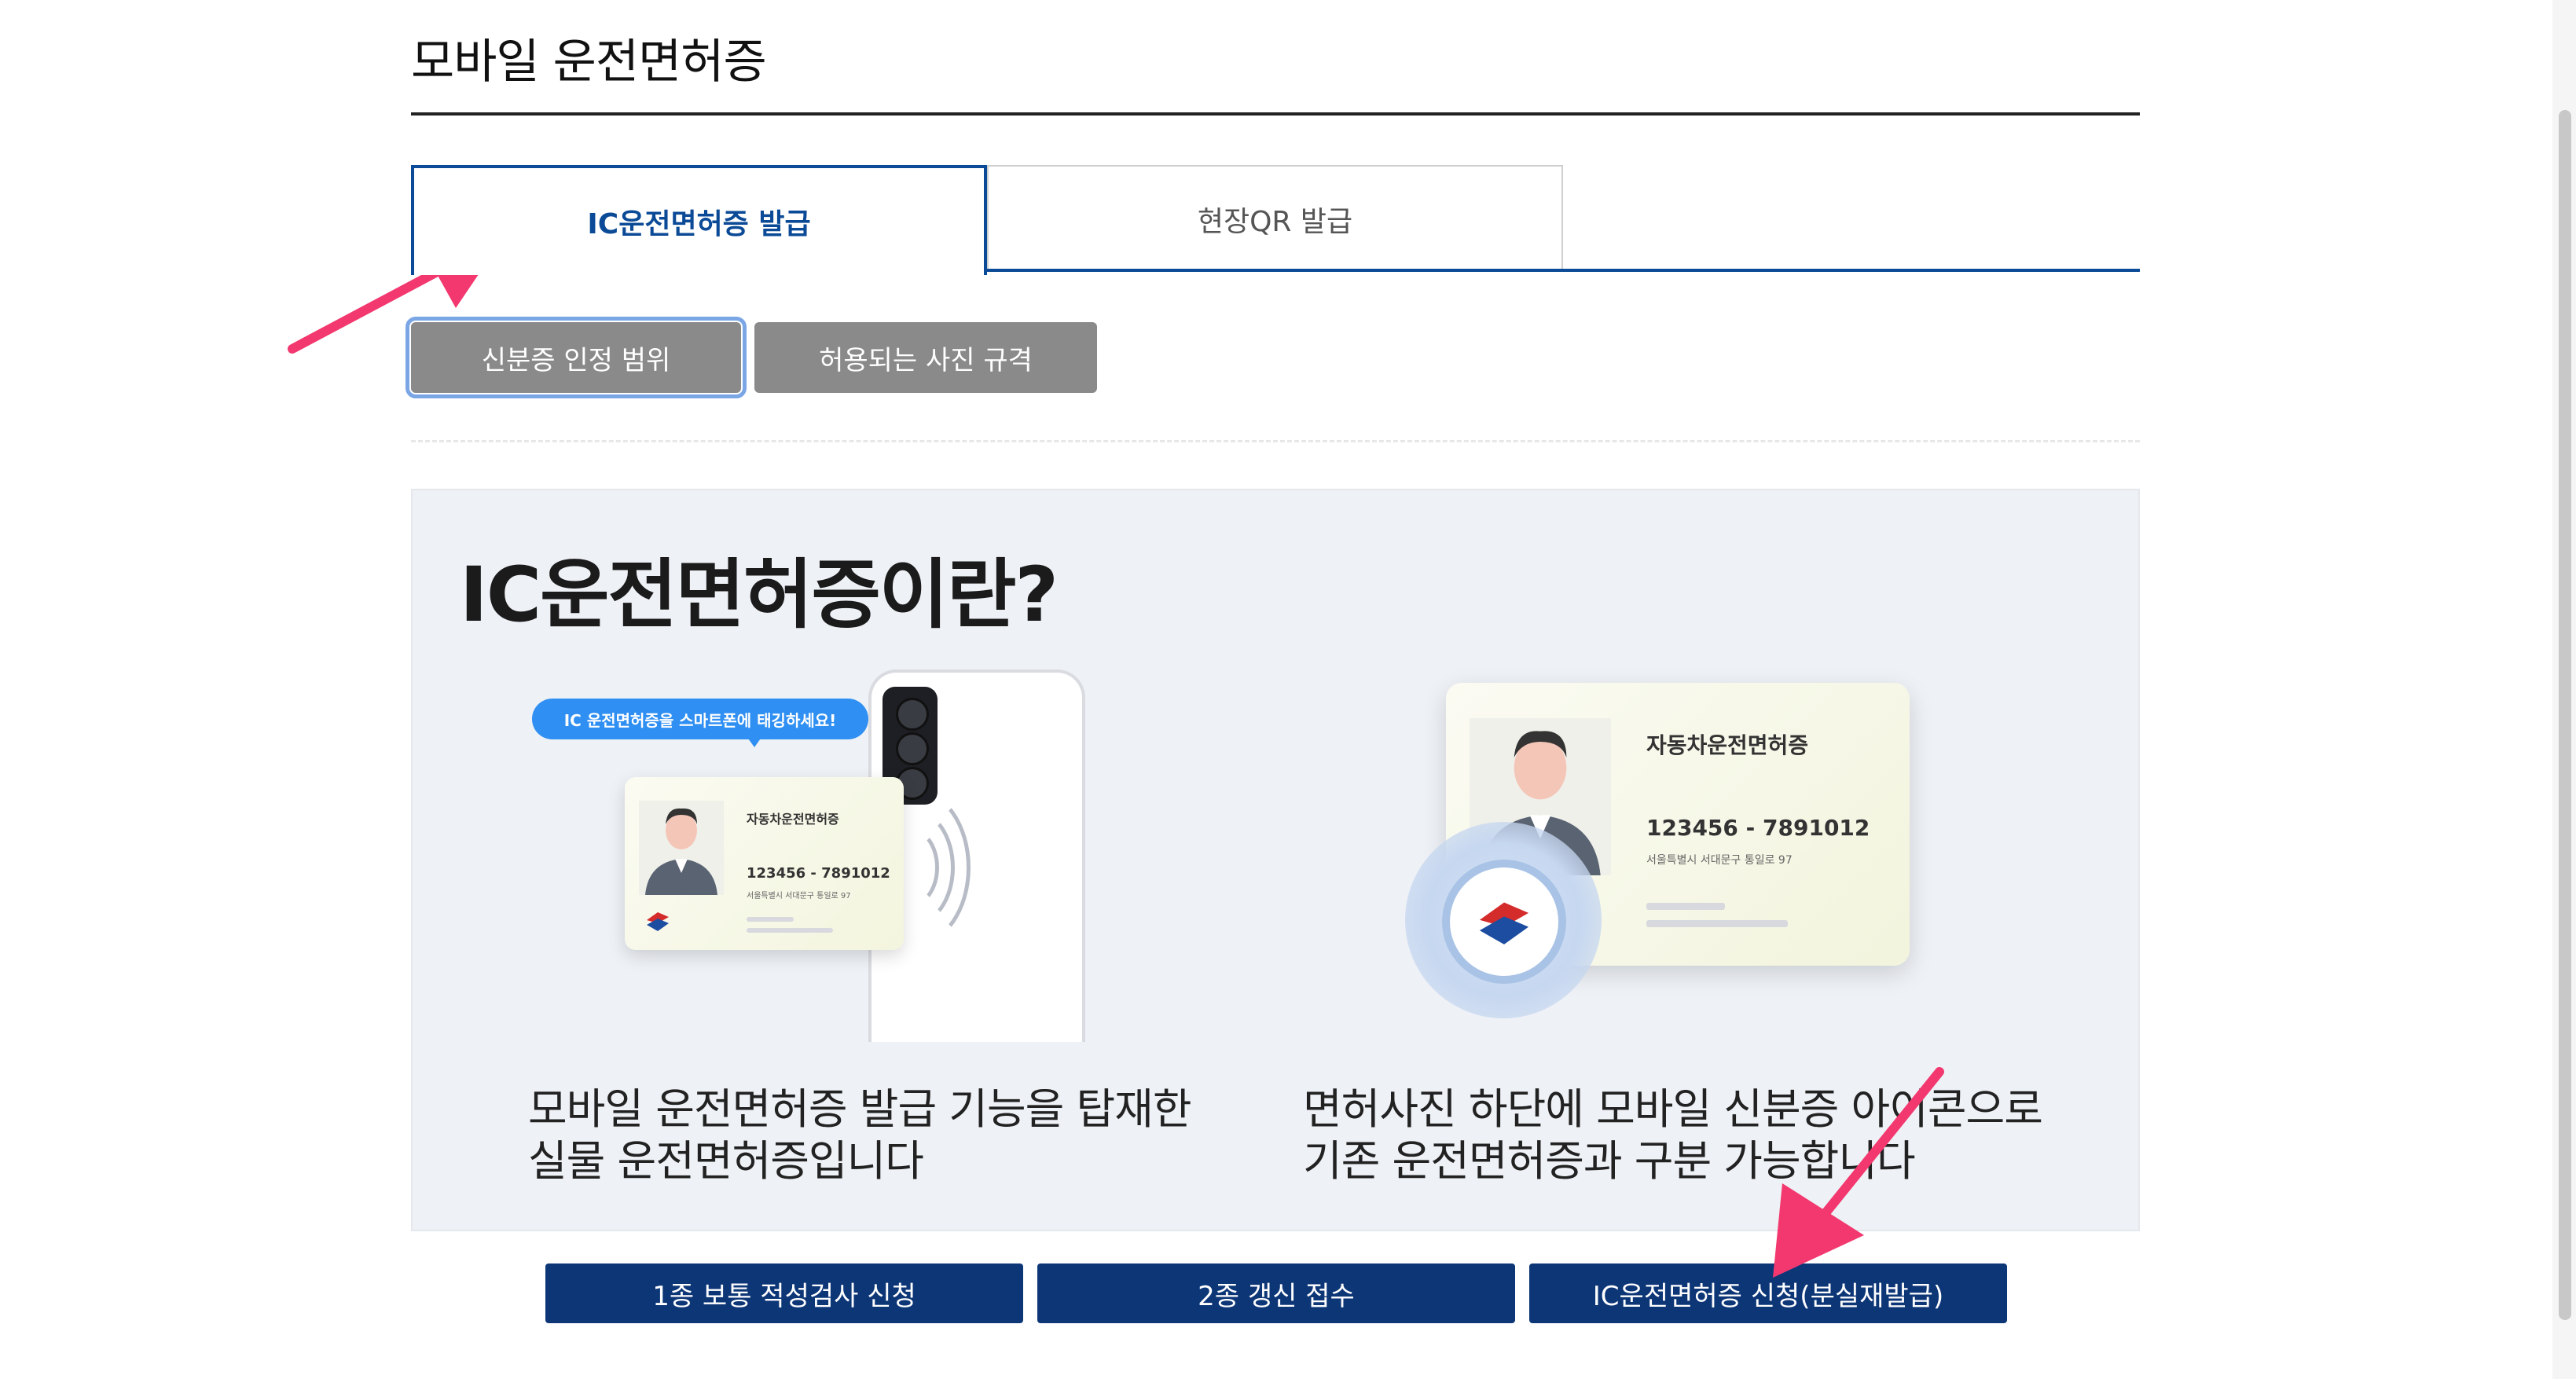  I want to click on license-photo, so click(681, 848).